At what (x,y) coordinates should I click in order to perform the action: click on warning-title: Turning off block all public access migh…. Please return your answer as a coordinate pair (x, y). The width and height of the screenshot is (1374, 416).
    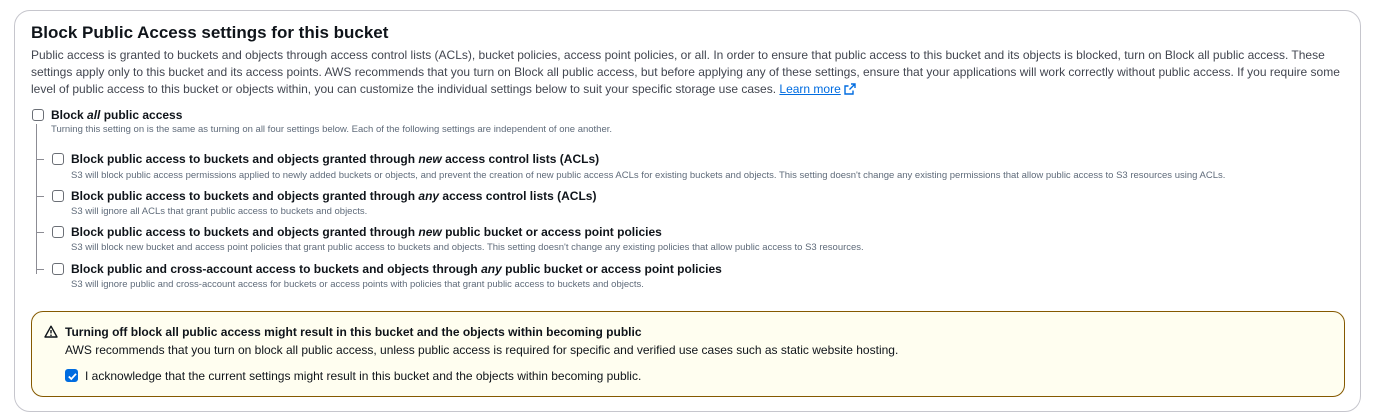
    Looking at the image, I should click on (353, 332).